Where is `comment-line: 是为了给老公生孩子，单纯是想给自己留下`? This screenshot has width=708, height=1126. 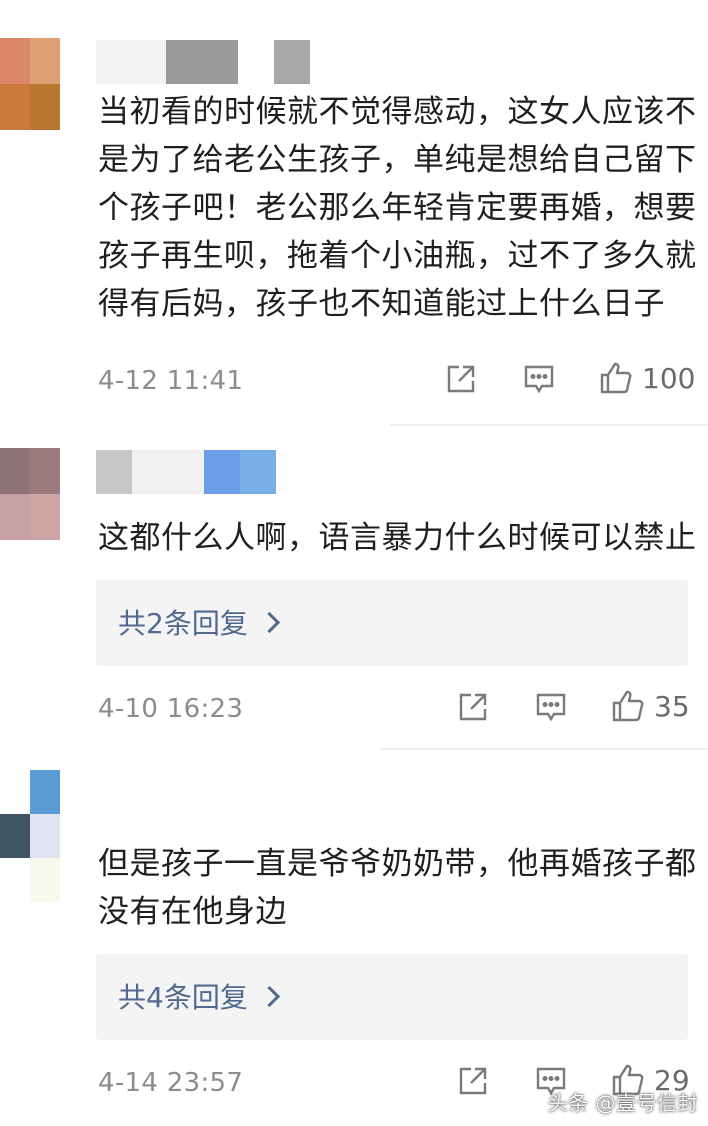
comment-line: 是为了给老公生孩子，单纯是想给自己留下 is located at coordinates (397, 160).